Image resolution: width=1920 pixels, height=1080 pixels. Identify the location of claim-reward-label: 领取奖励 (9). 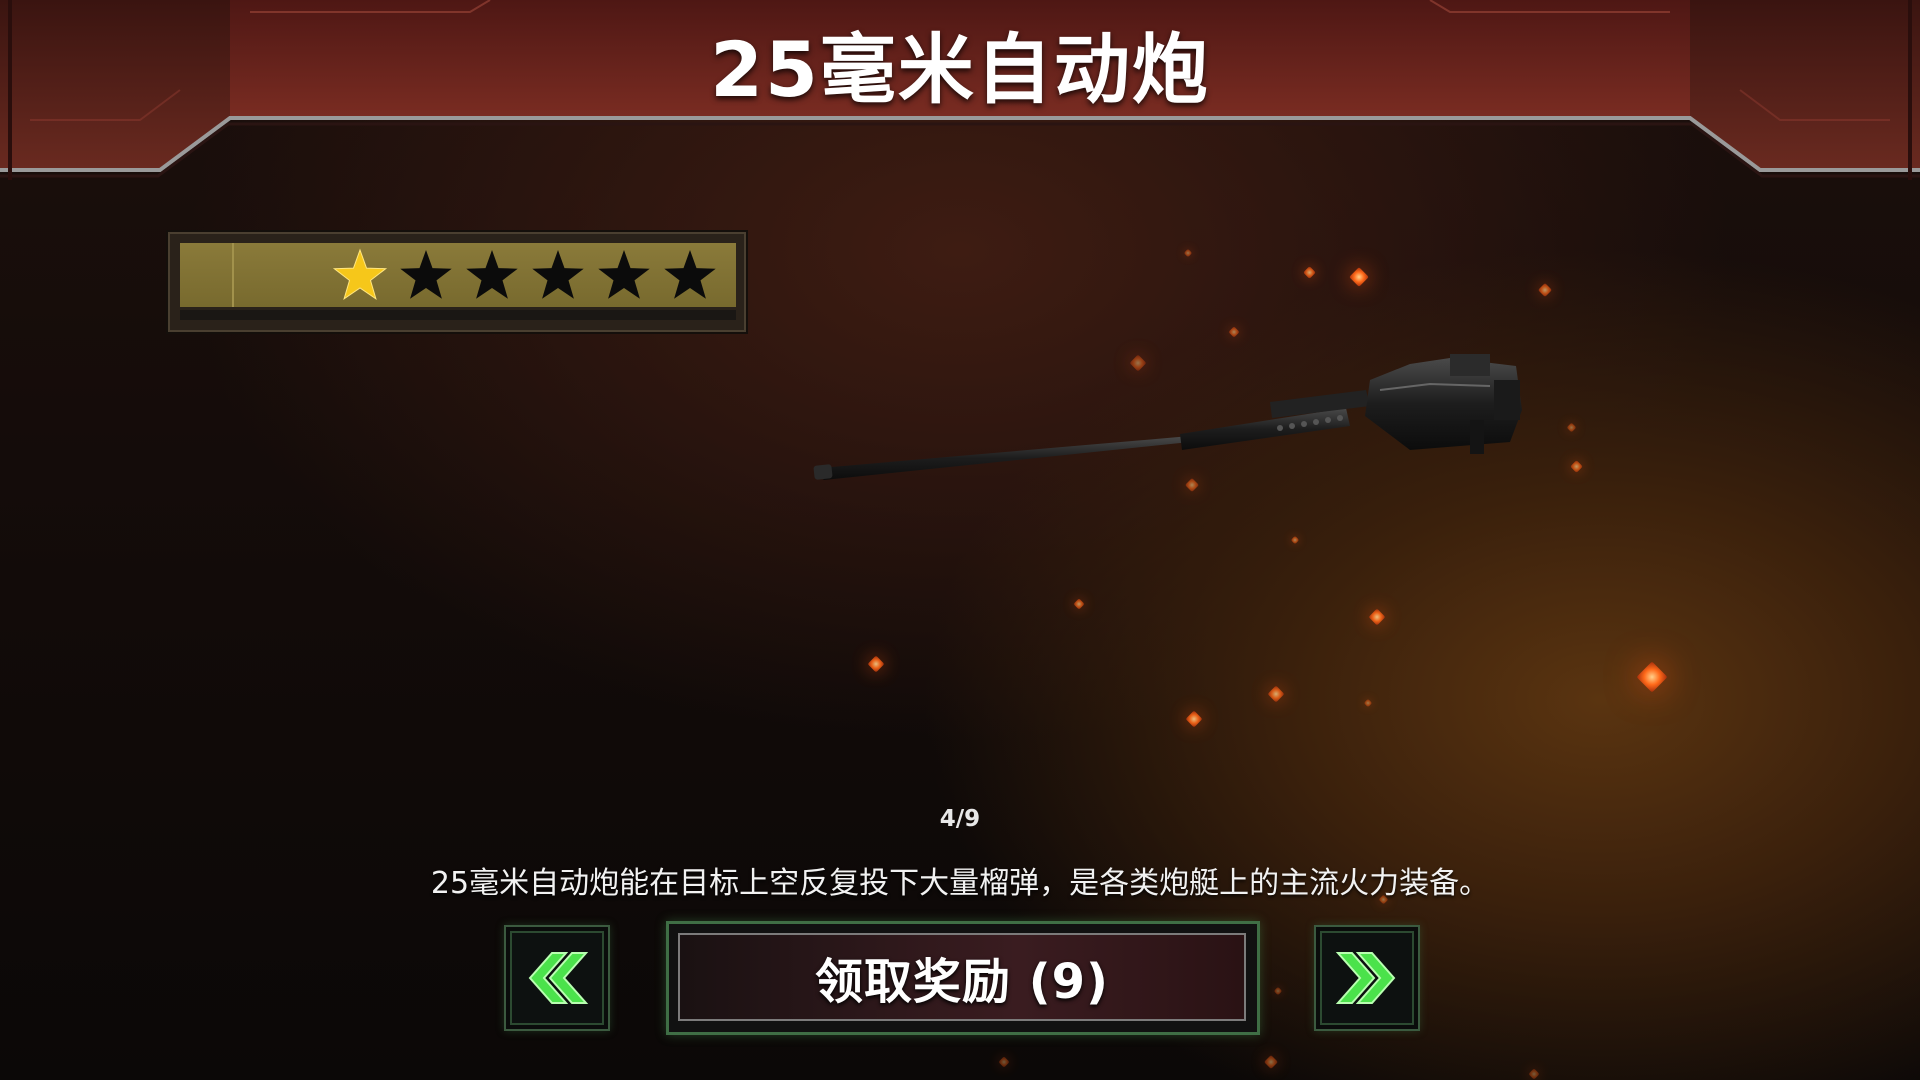
(962, 982).